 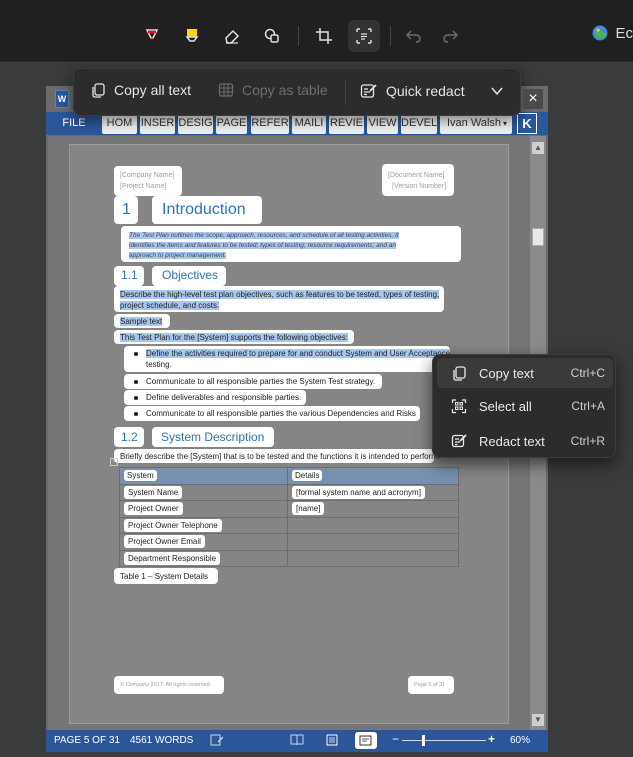 What do you see at coordinates (414, 36) in the screenshot?
I see `undo-icon` at bounding box center [414, 36].